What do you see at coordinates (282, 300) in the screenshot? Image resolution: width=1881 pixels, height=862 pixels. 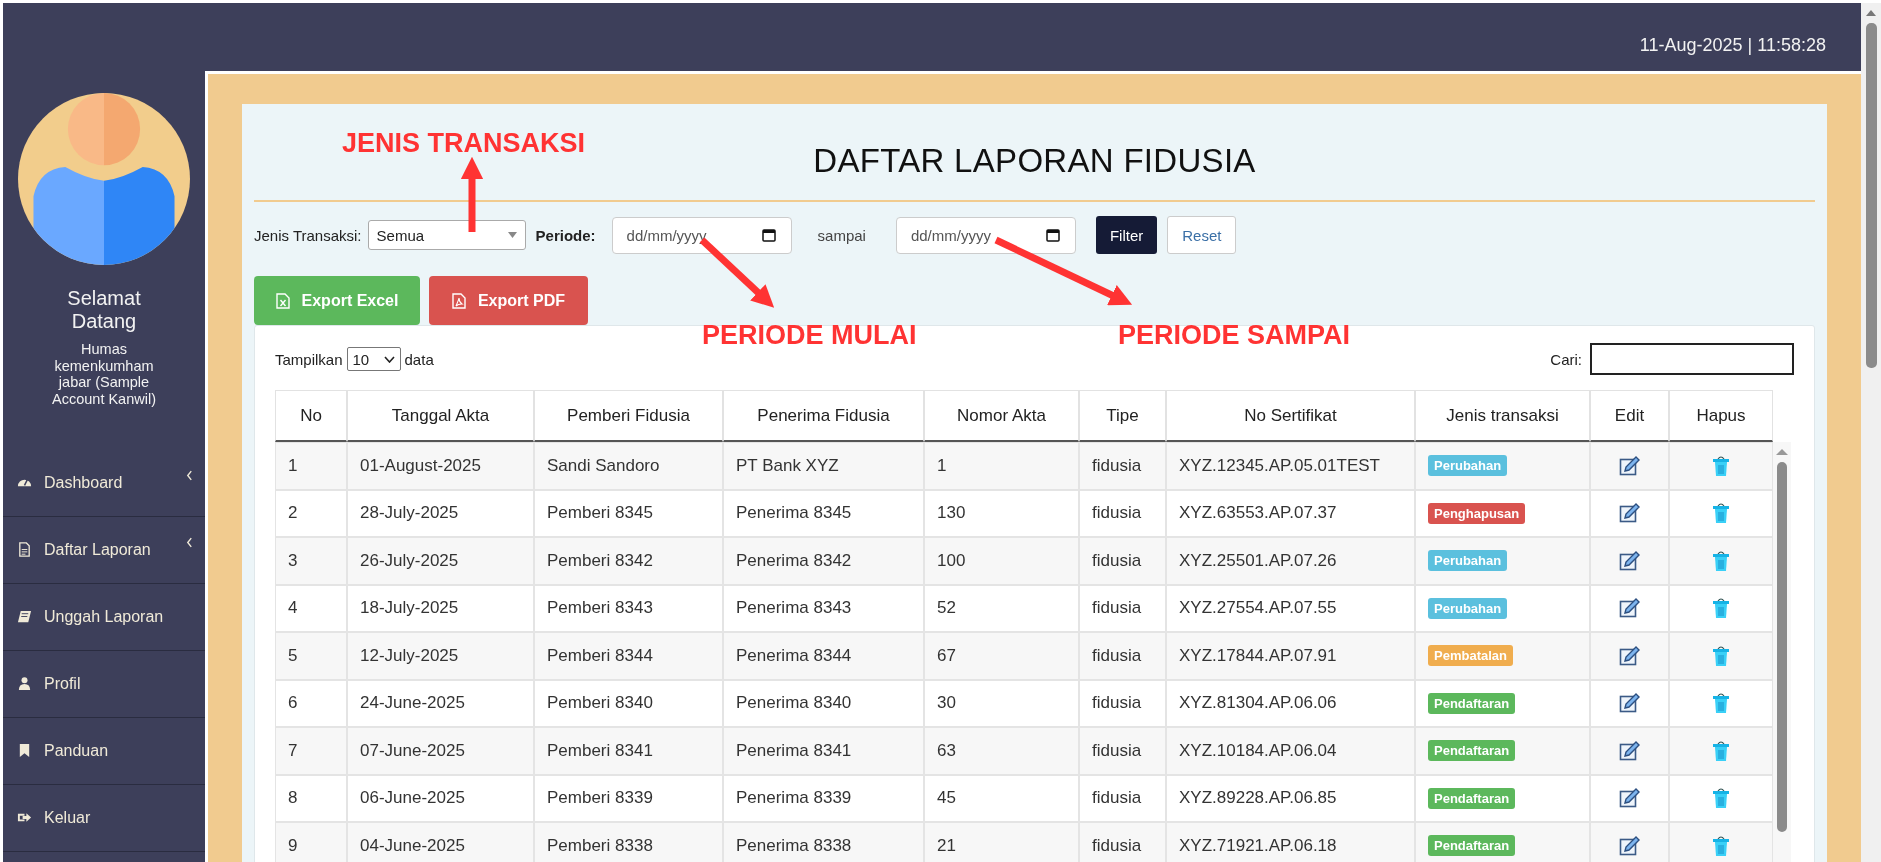 I see `excel-file-icon` at bounding box center [282, 300].